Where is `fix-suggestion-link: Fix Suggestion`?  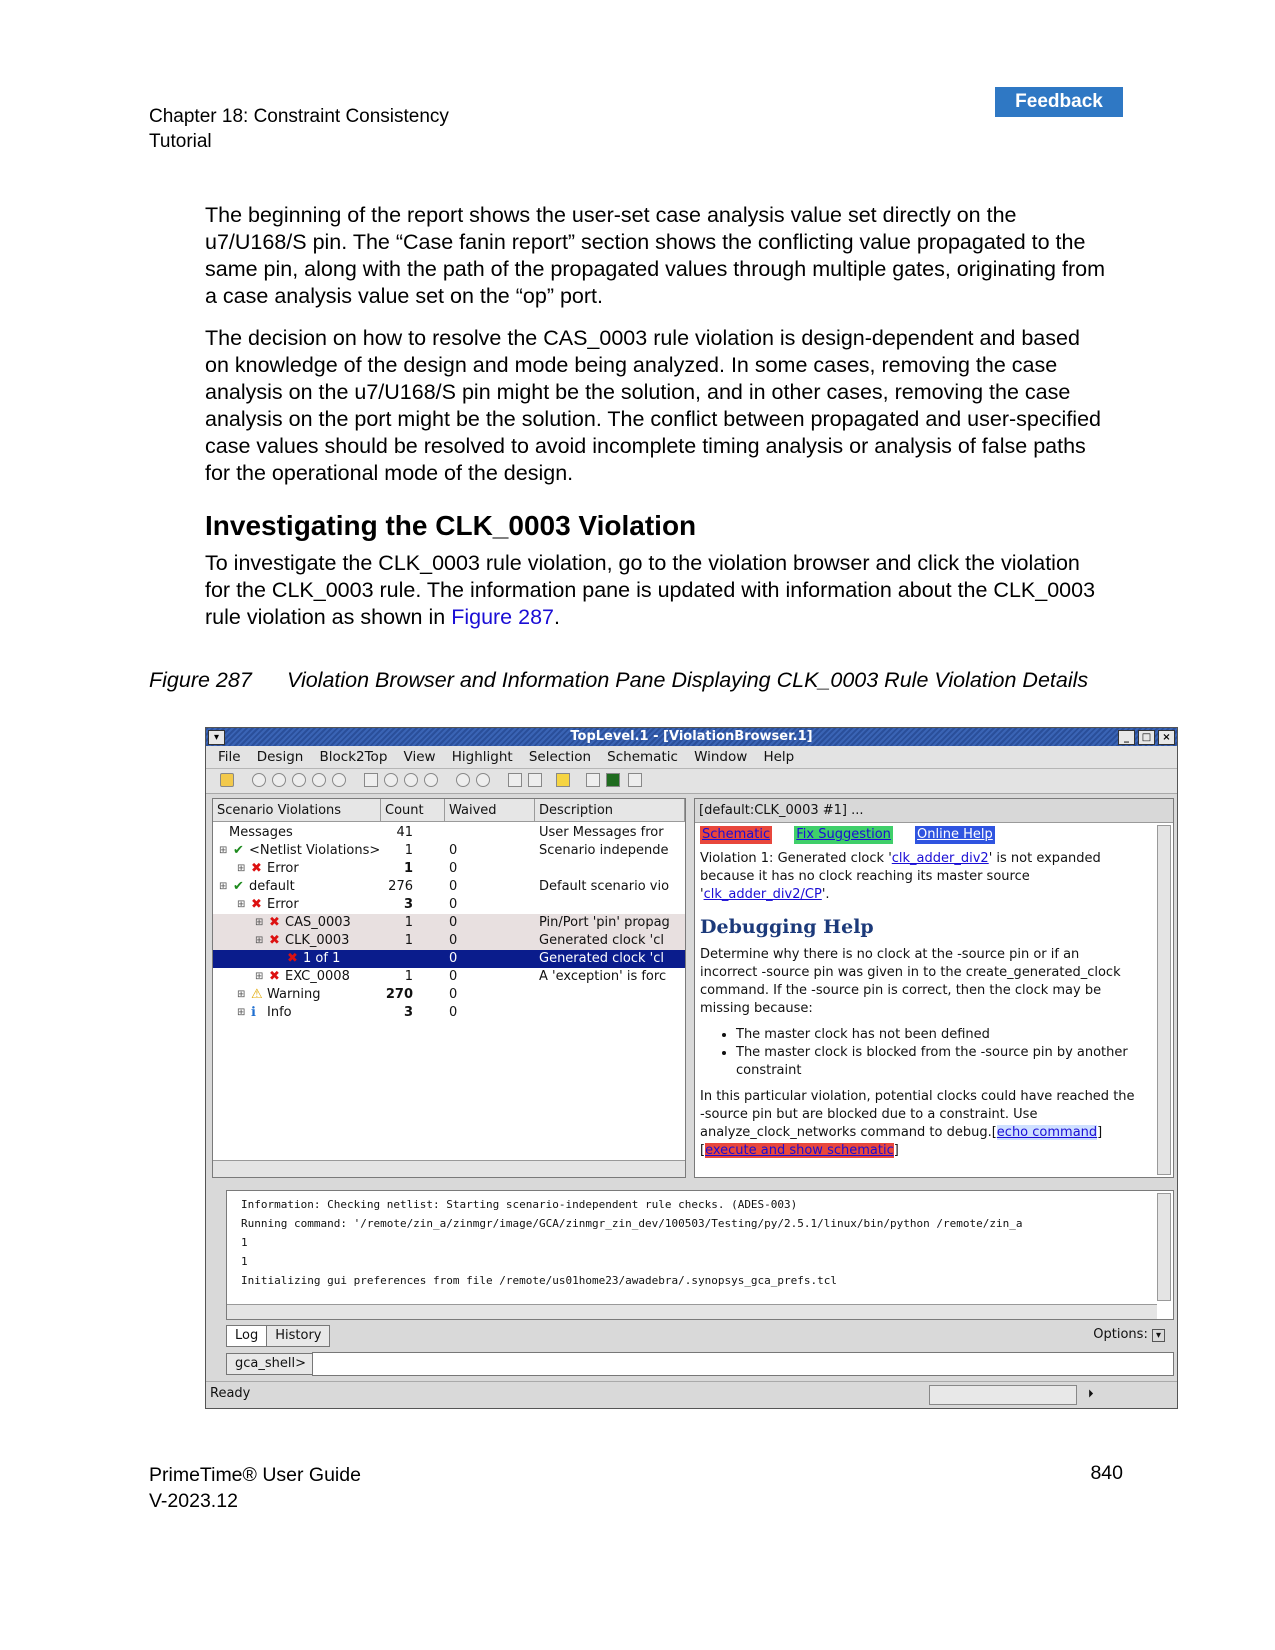 fix-suggestion-link: Fix Suggestion is located at coordinates (843, 835).